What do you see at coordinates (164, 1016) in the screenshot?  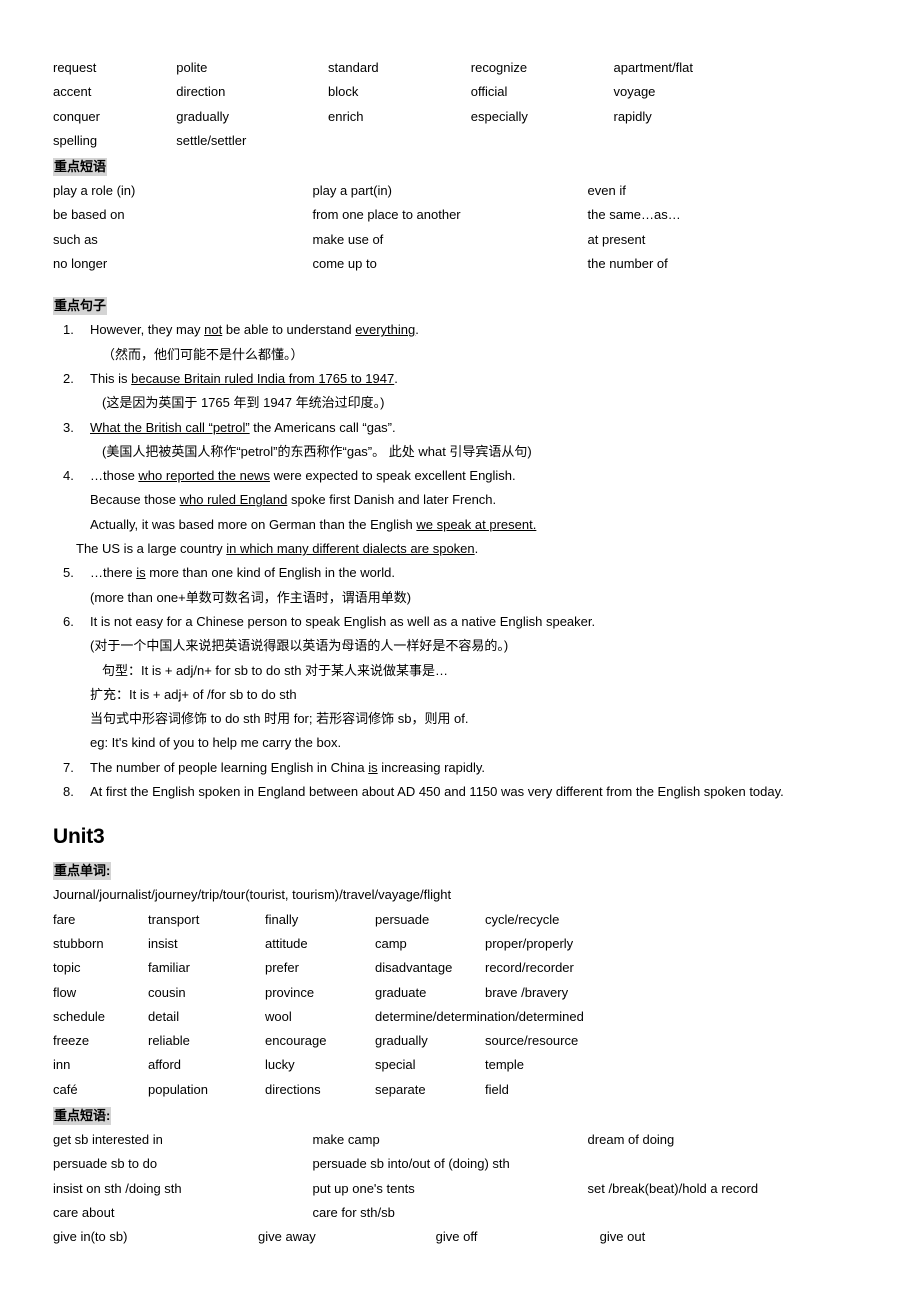 I see `word-cell: detail` at bounding box center [164, 1016].